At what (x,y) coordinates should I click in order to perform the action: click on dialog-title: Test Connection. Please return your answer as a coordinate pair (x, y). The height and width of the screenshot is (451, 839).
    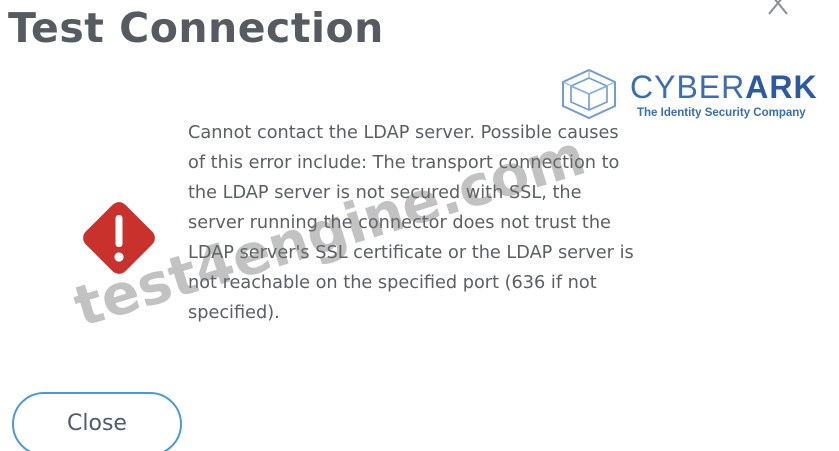
    Looking at the image, I should click on (196, 28).